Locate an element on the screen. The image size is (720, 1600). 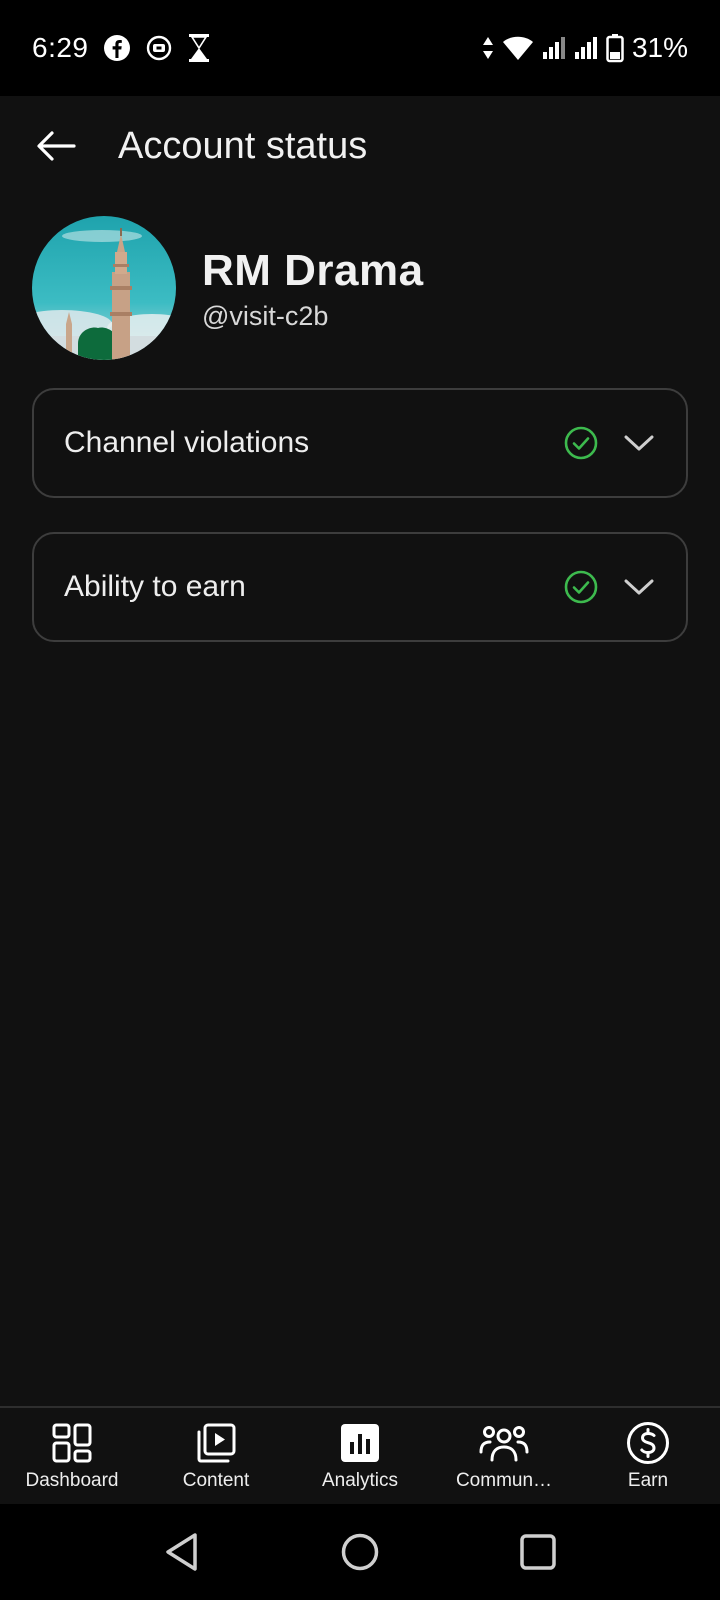
nav-analytics: Analytics is located at coordinates (360, 1456).